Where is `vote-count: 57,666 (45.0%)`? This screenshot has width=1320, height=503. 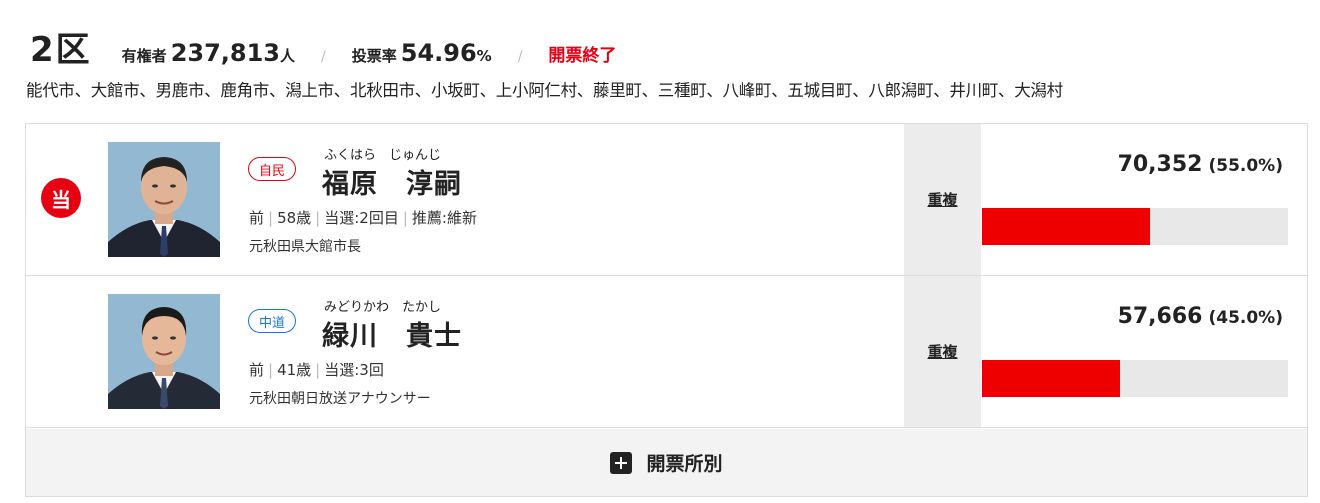 vote-count: 57,666 (45.0%) is located at coordinates (1200, 316).